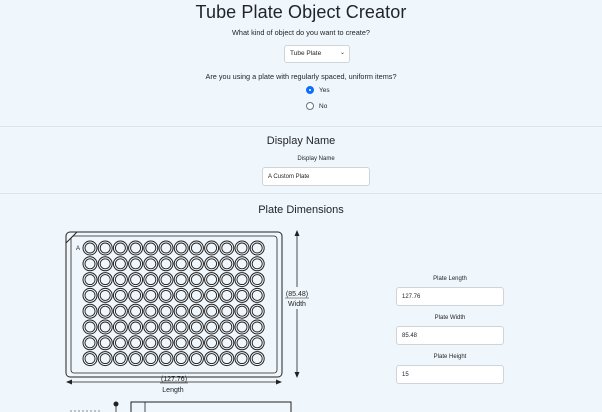 This screenshot has width=602, height=412. What do you see at coordinates (450, 296) in the screenshot?
I see `plate-length-input: 127.76` at bounding box center [450, 296].